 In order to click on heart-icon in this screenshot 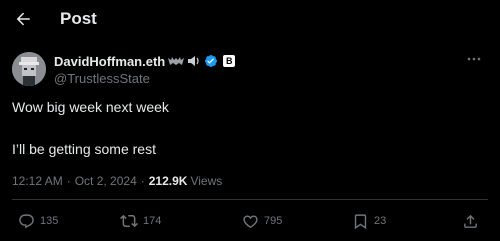, I will do `click(250, 221)`.